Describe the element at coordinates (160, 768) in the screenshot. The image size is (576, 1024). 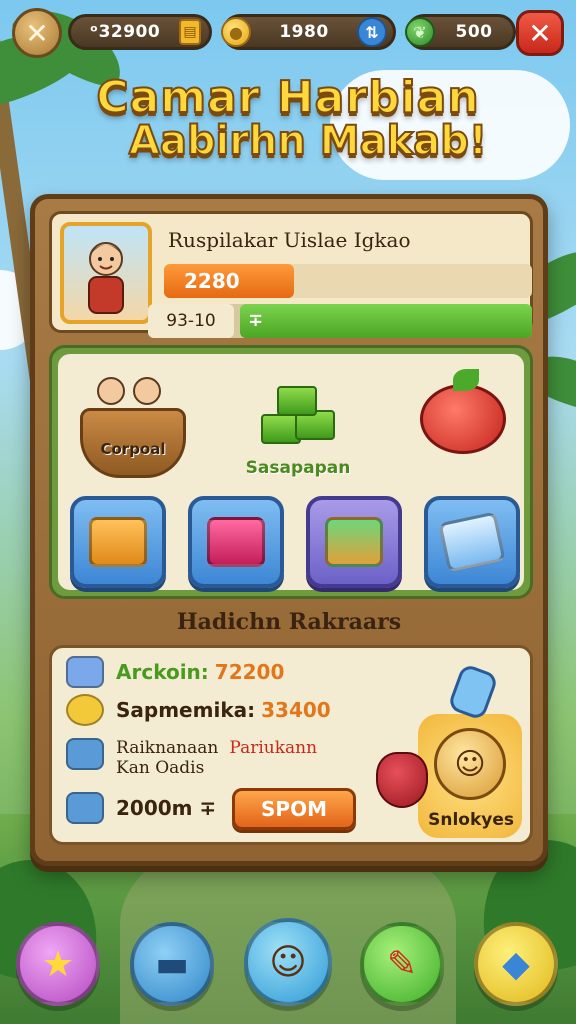
I see `reward-sub: Kan Oadis` at that location.